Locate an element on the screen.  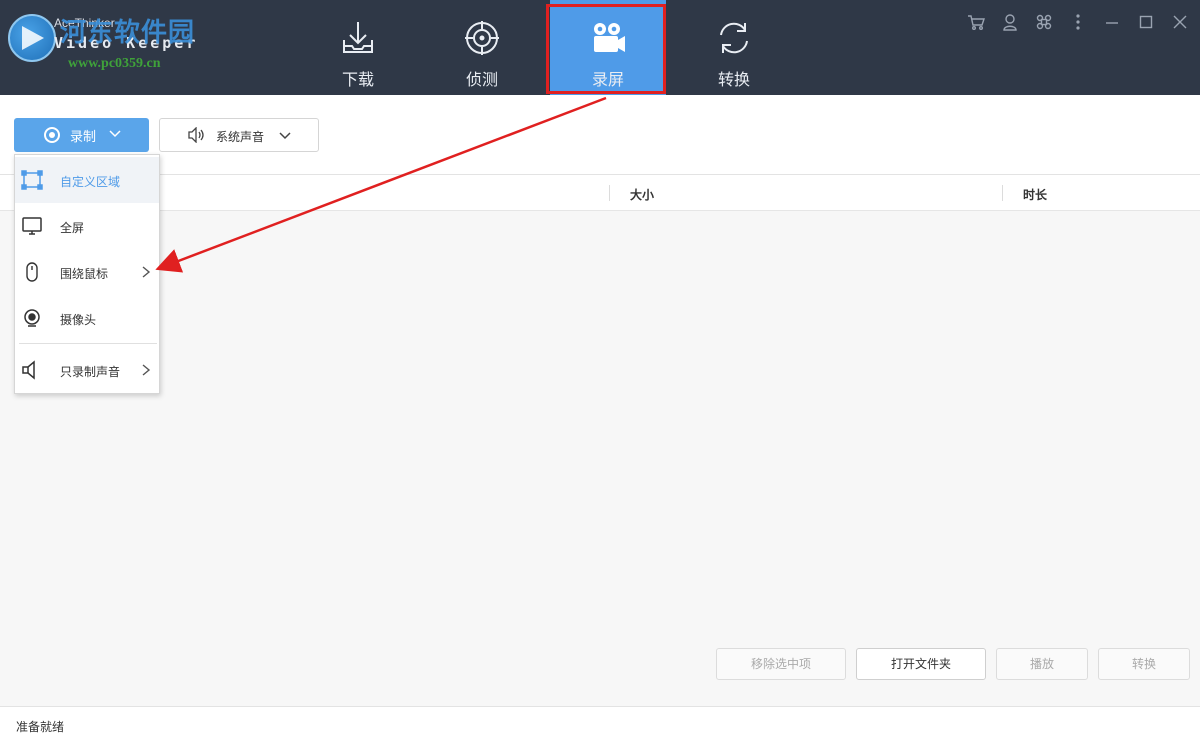
system-sound-label: 系统声音 is located at coordinates (240, 137).